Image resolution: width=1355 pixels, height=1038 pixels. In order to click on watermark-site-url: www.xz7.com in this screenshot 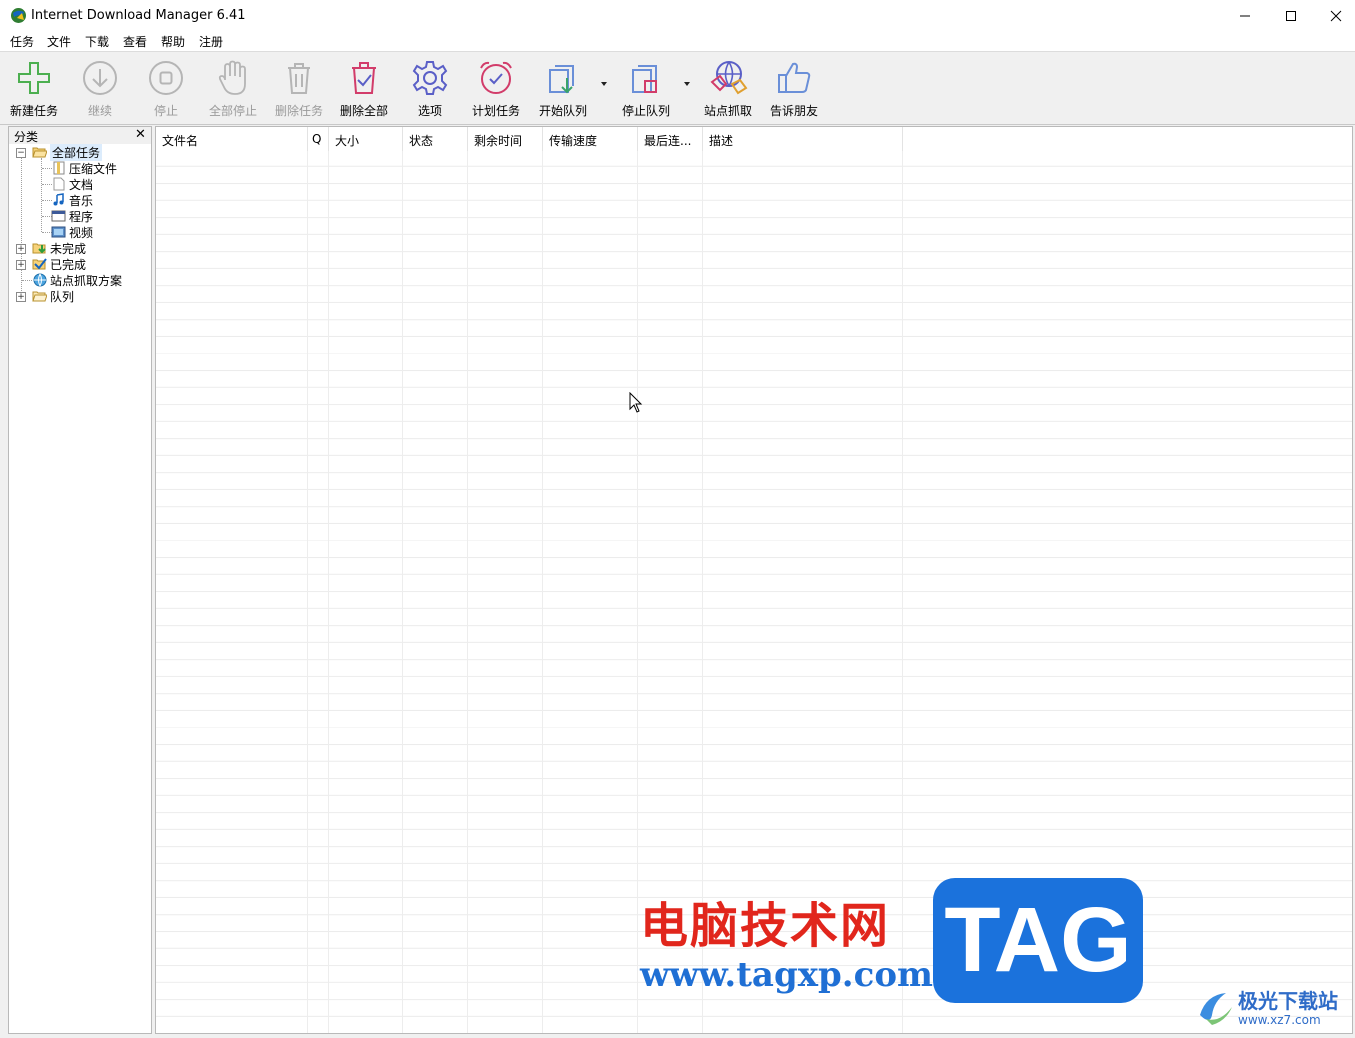, I will do `click(1279, 1020)`.